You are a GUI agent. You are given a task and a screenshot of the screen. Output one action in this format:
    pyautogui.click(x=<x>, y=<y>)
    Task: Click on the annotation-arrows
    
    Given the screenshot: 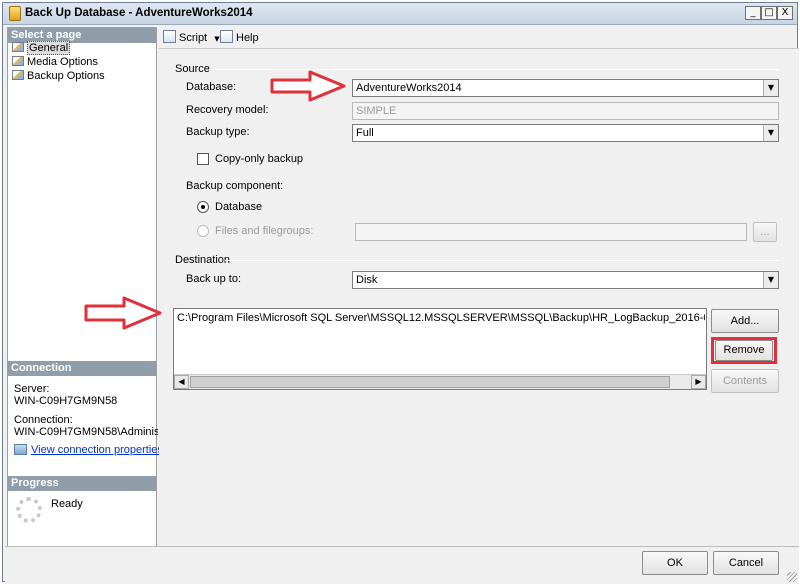 What is the action you would take?
    pyautogui.click(x=215, y=200)
    